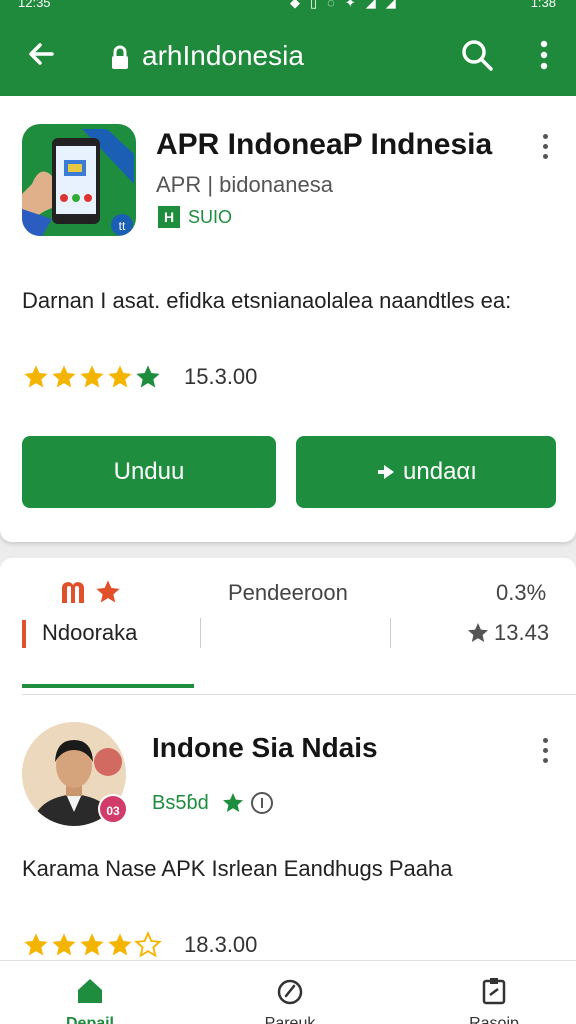 This screenshot has width=576, height=1024. Describe the element at coordinates (348, 5) in the screenshot. I see `system-icons: ◆▯◌✦◢◢` at that location.